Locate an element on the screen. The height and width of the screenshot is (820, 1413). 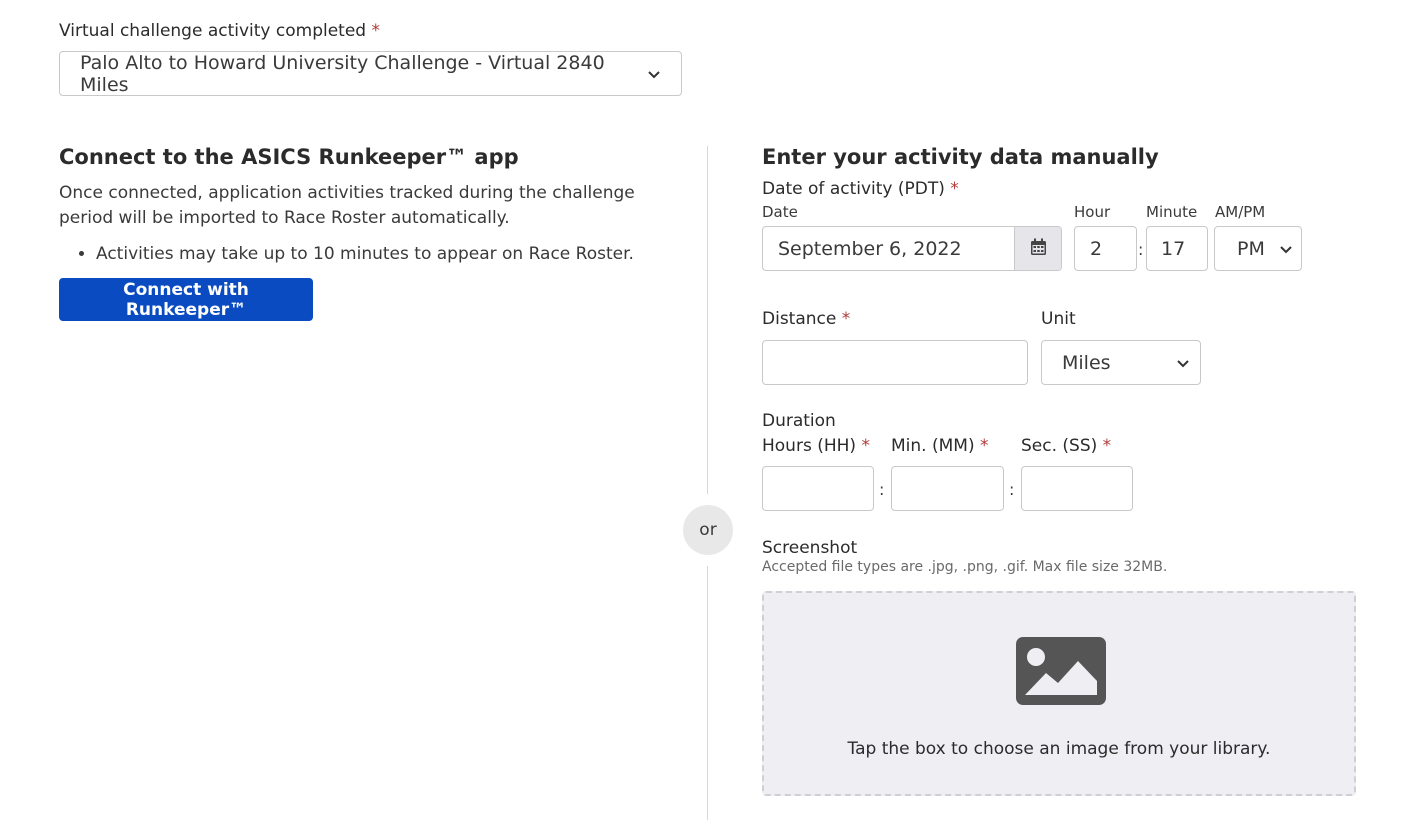
date-of-activity-text: Date of activity (PDT) is located at coordinates (853, 189).